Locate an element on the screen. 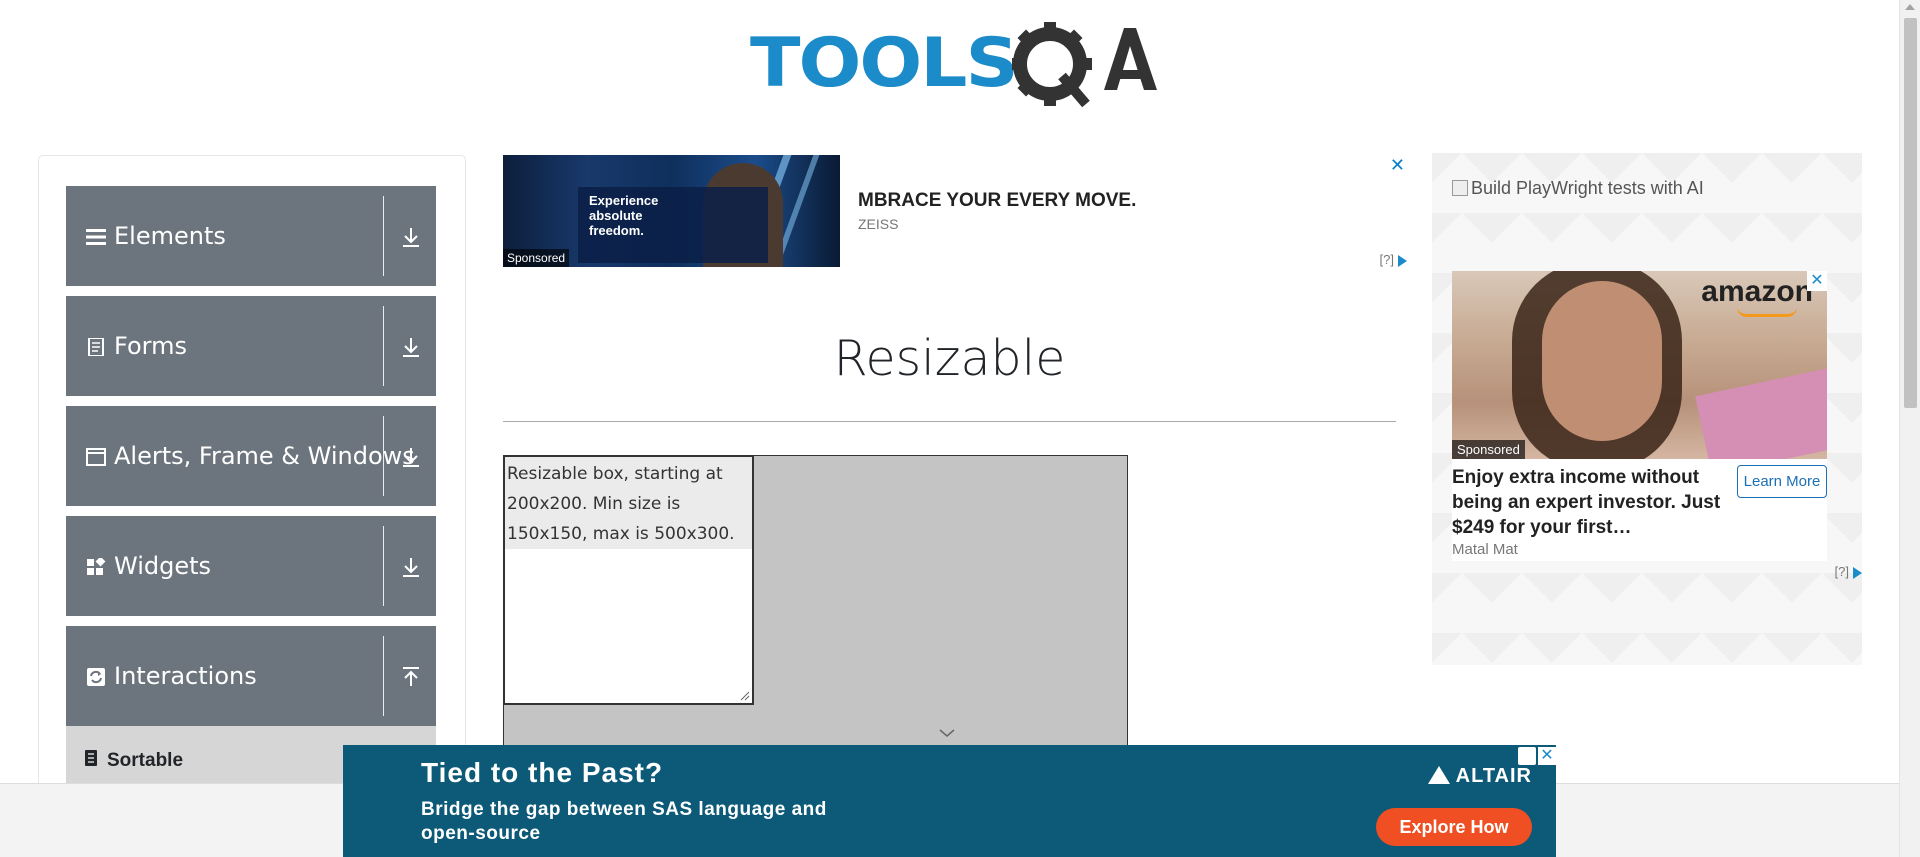 The image size is (1920, 857). title-divider is located at coordinates (949, 421).